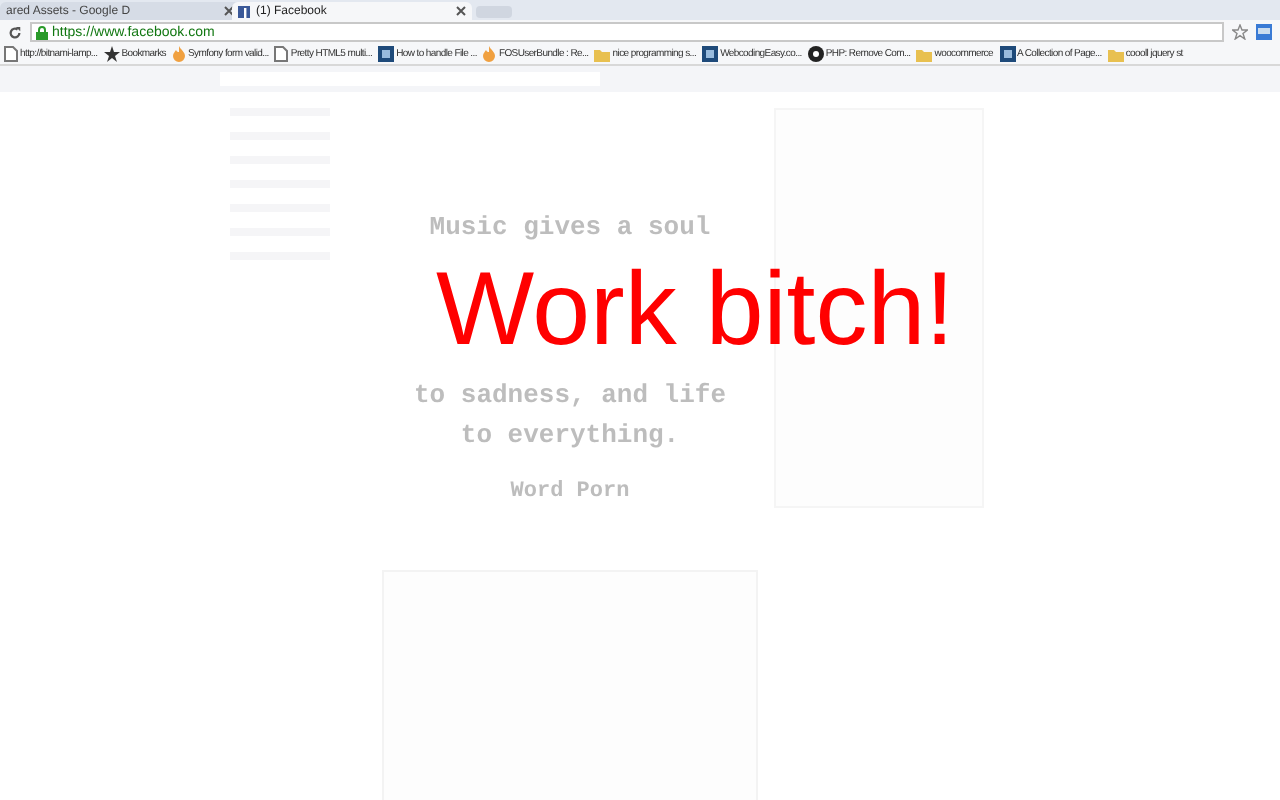 Image resolution: width=1280 pixels, height=800 pixels. What do you see at coordinates (494, 12) in the screenshot?
I see `new-tab-button` at bounding box center [494, 12].